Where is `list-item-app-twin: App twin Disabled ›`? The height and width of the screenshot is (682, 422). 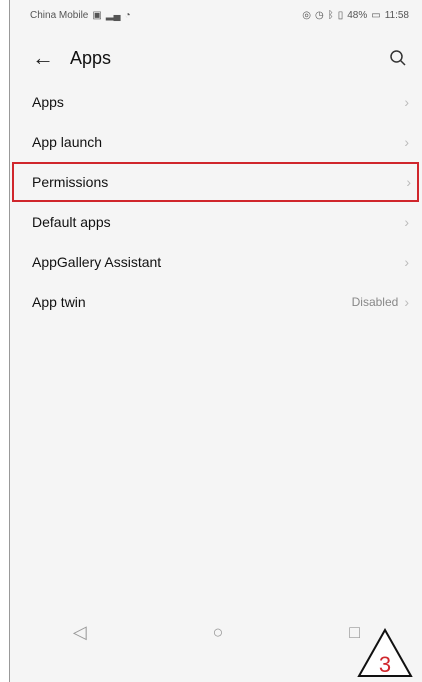
list-item-app-twin: App twin Disabled › is located at coordinates (216, 302).